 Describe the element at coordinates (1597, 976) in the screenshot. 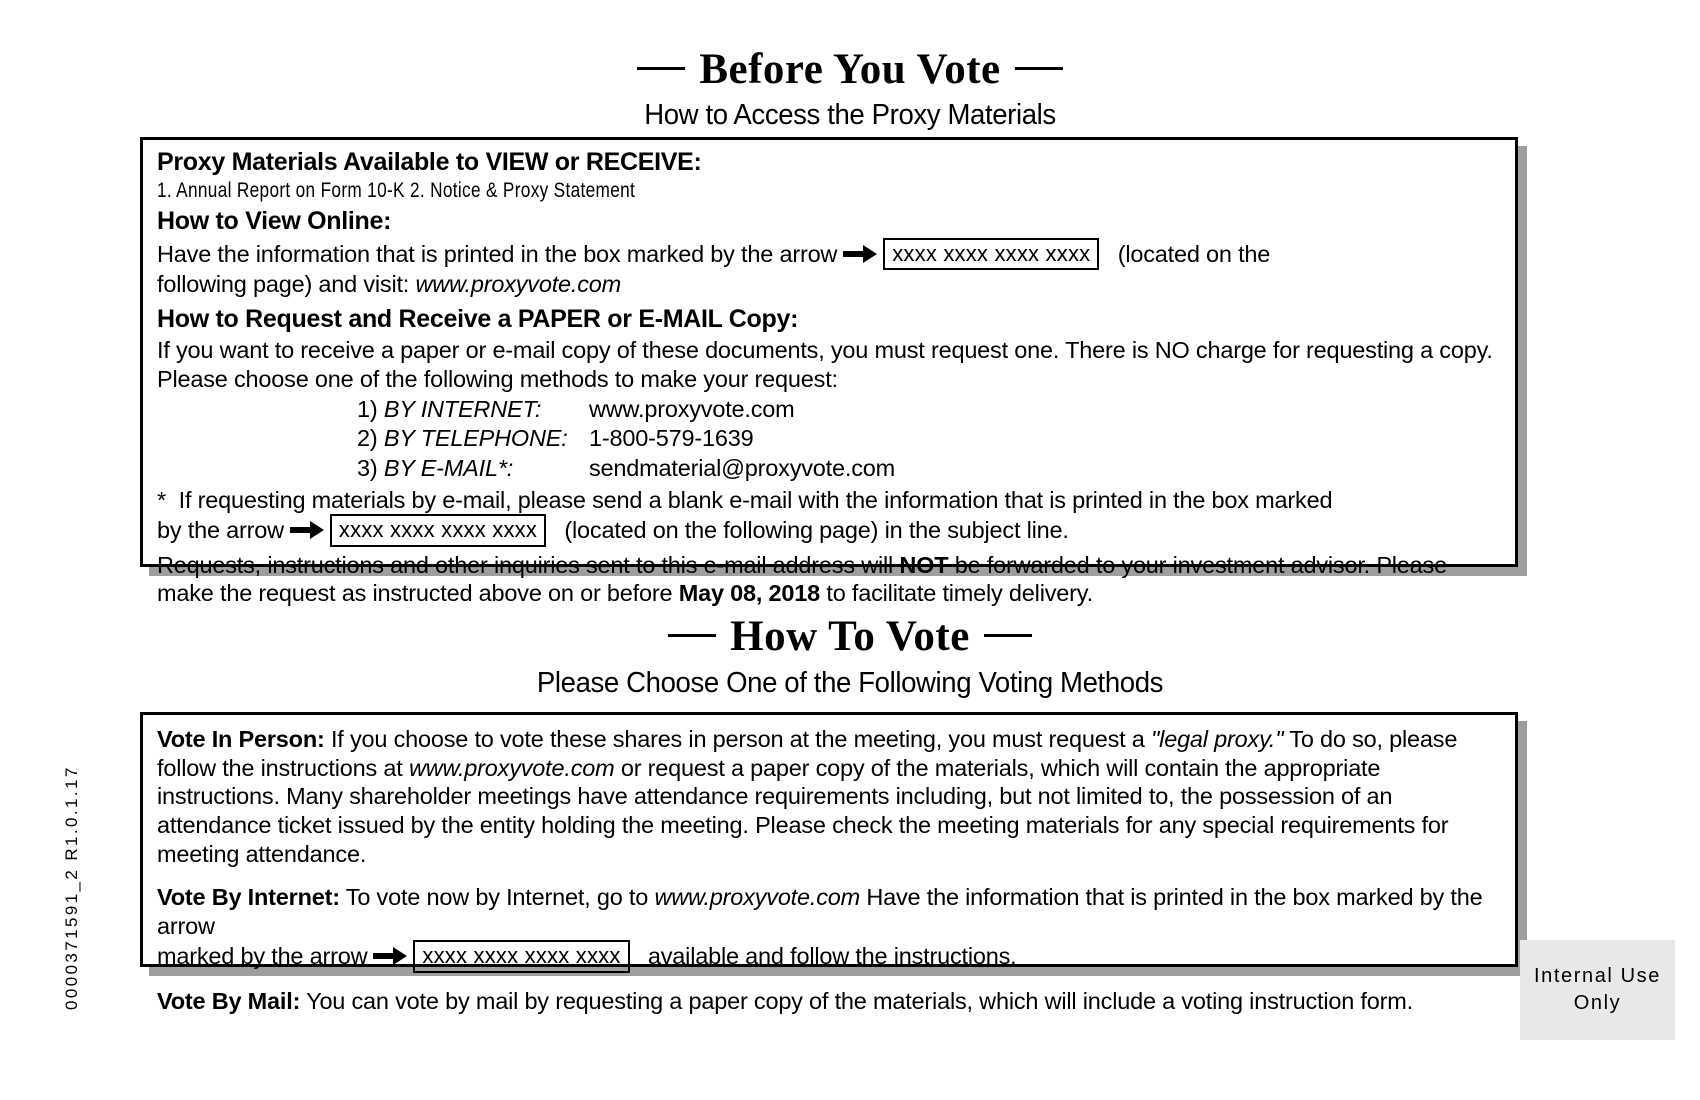

I see `internal-use-line-1: Internal Use` at that location.